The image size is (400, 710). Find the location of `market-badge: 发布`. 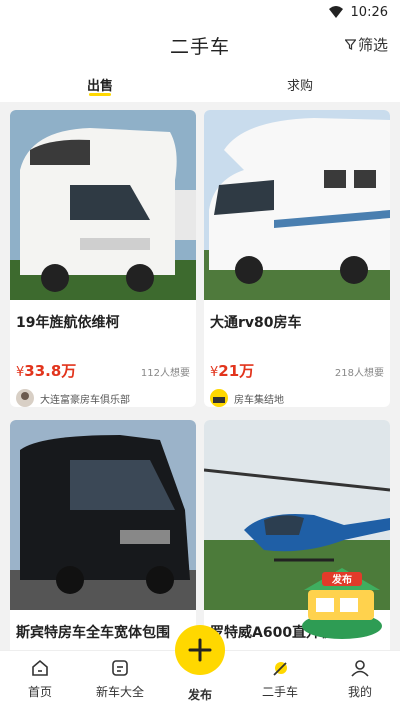

market-badge: 发布 is located at coordinates (342, 600).